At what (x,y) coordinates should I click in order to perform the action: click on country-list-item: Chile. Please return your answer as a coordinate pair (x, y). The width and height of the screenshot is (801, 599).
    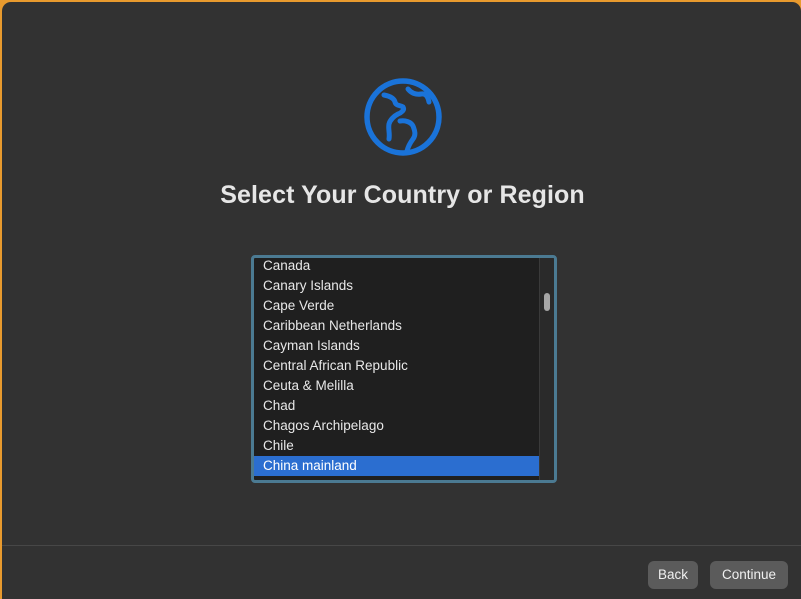
    Looking at the image, I should click on (396, 446).